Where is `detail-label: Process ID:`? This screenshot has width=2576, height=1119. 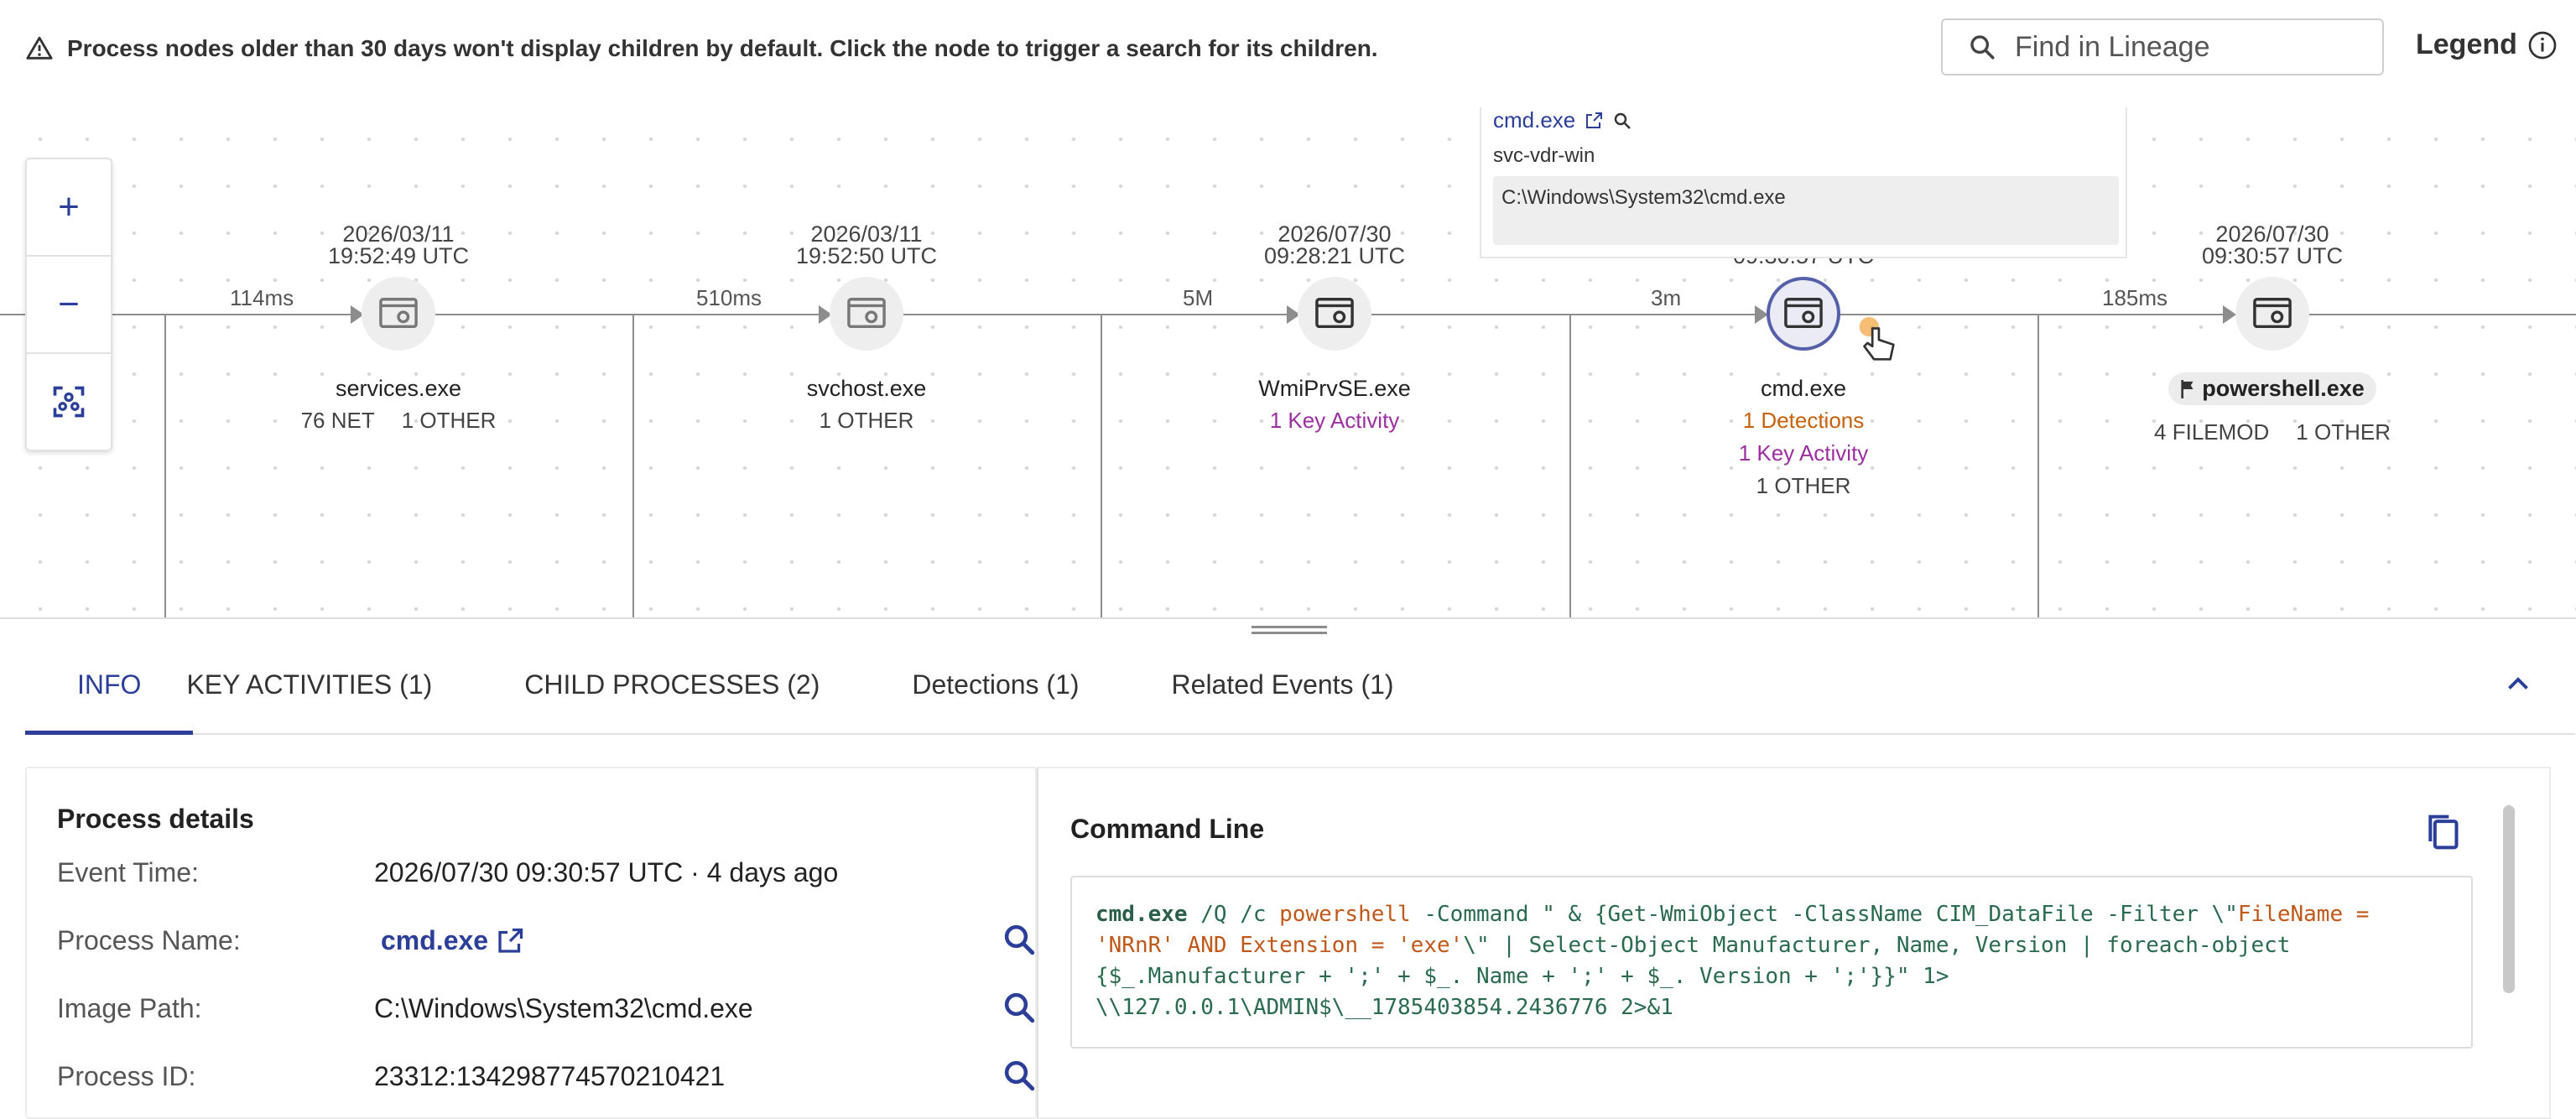
detail-label: Process ID: is located at coordinates (126, 1076).